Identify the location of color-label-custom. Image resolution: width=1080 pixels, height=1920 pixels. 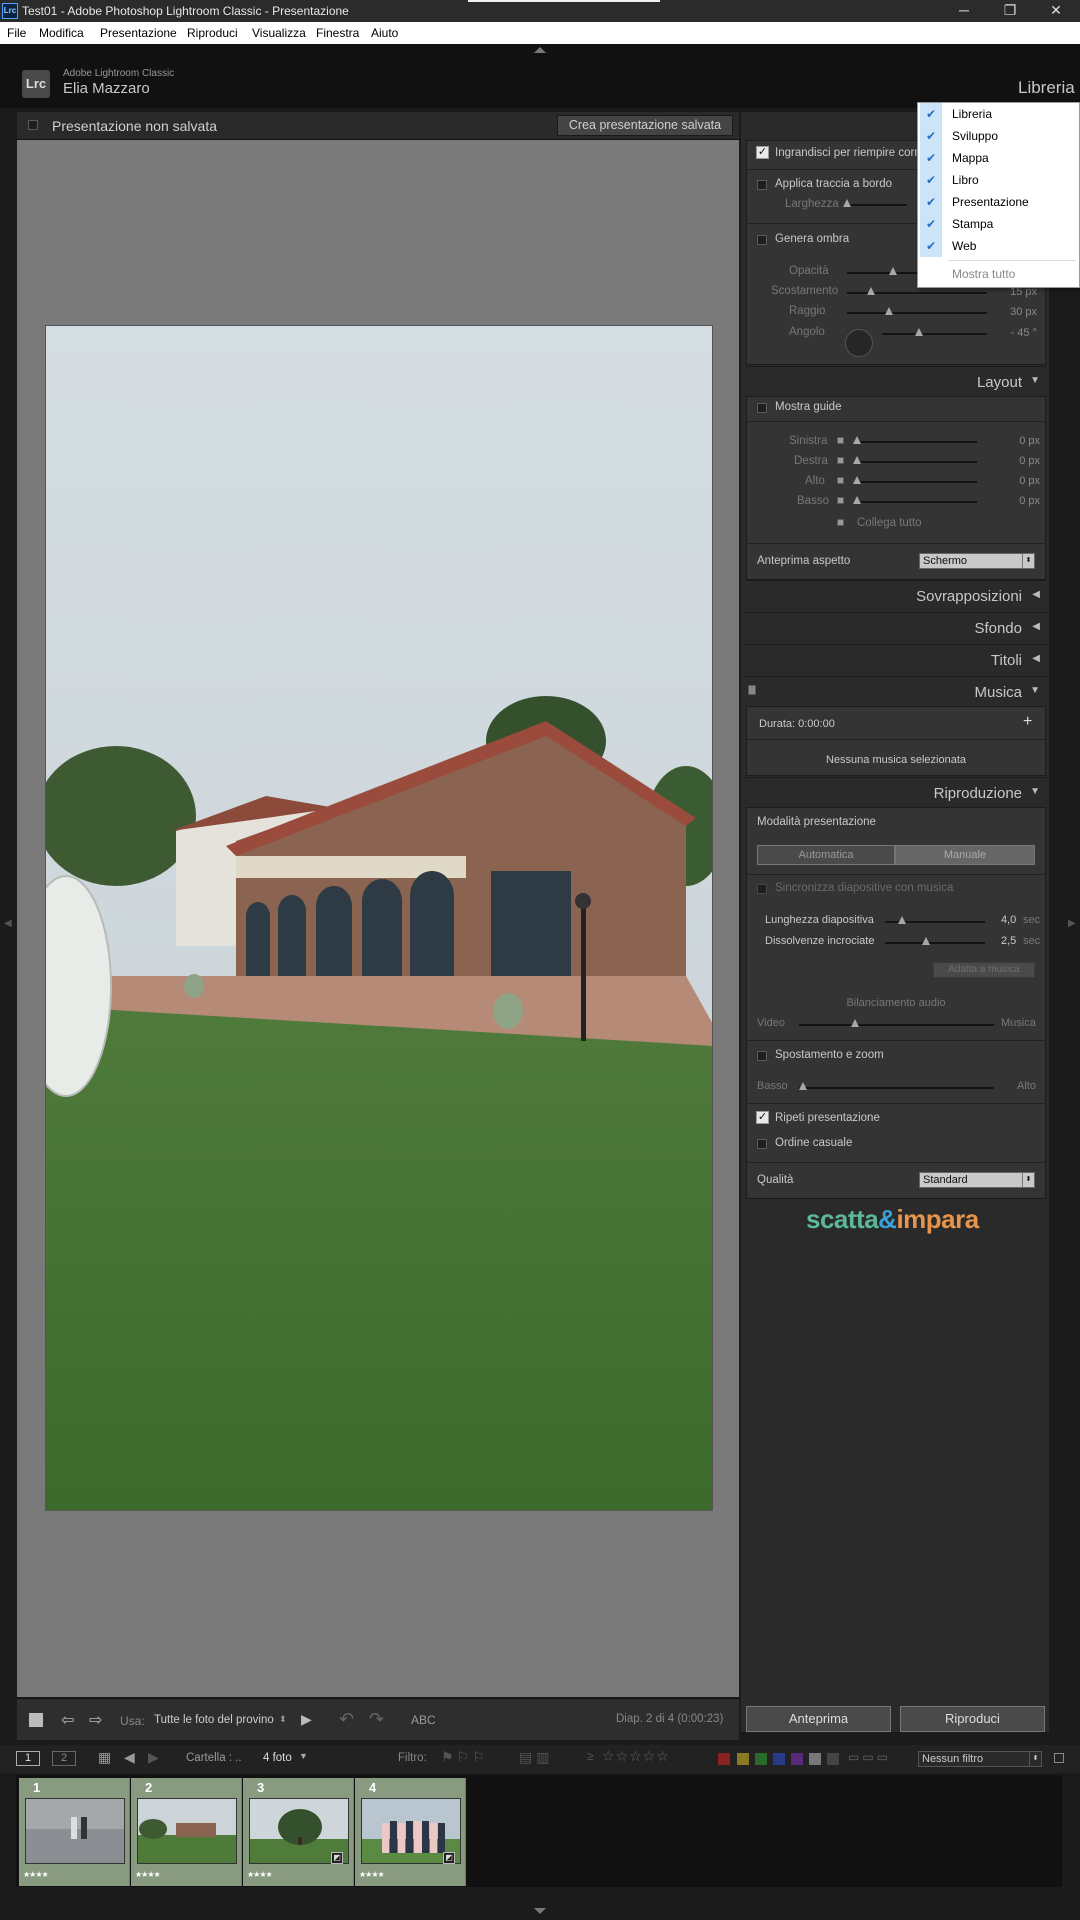
(815, 1759).